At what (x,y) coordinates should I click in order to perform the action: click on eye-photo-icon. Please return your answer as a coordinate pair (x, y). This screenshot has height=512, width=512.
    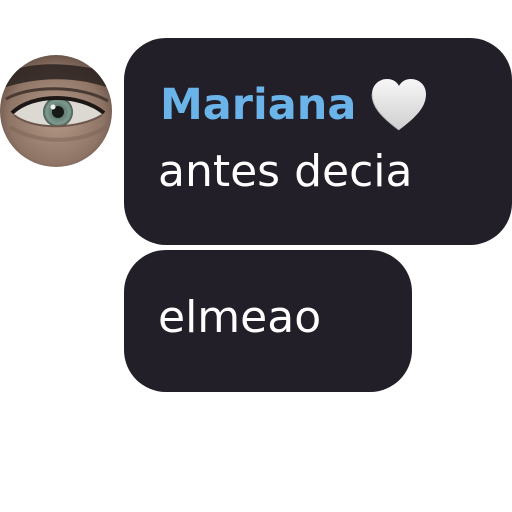
    Looking at the image, I should click on (56, 111).